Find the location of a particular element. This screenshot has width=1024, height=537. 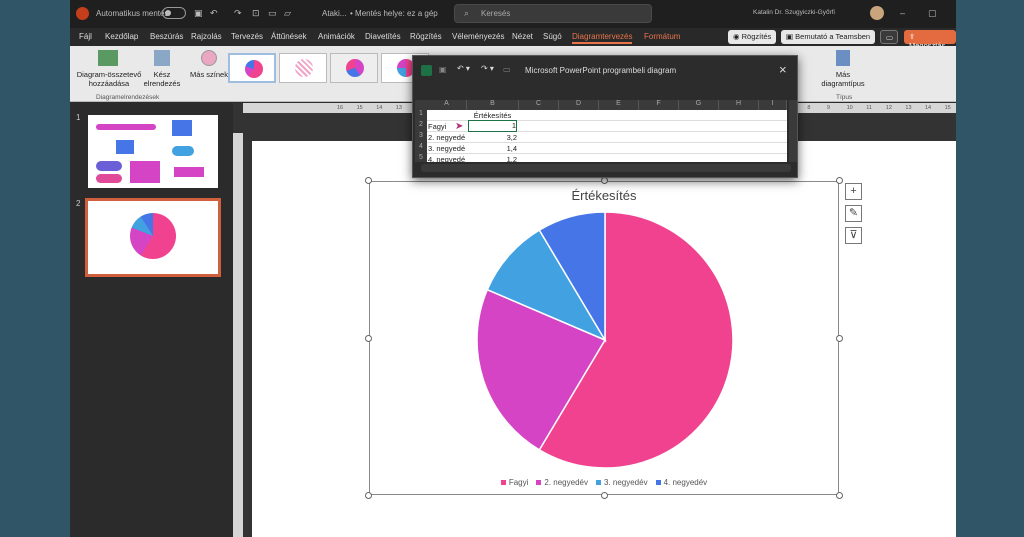

autosave-toggle is located at coordinates (174, 13).